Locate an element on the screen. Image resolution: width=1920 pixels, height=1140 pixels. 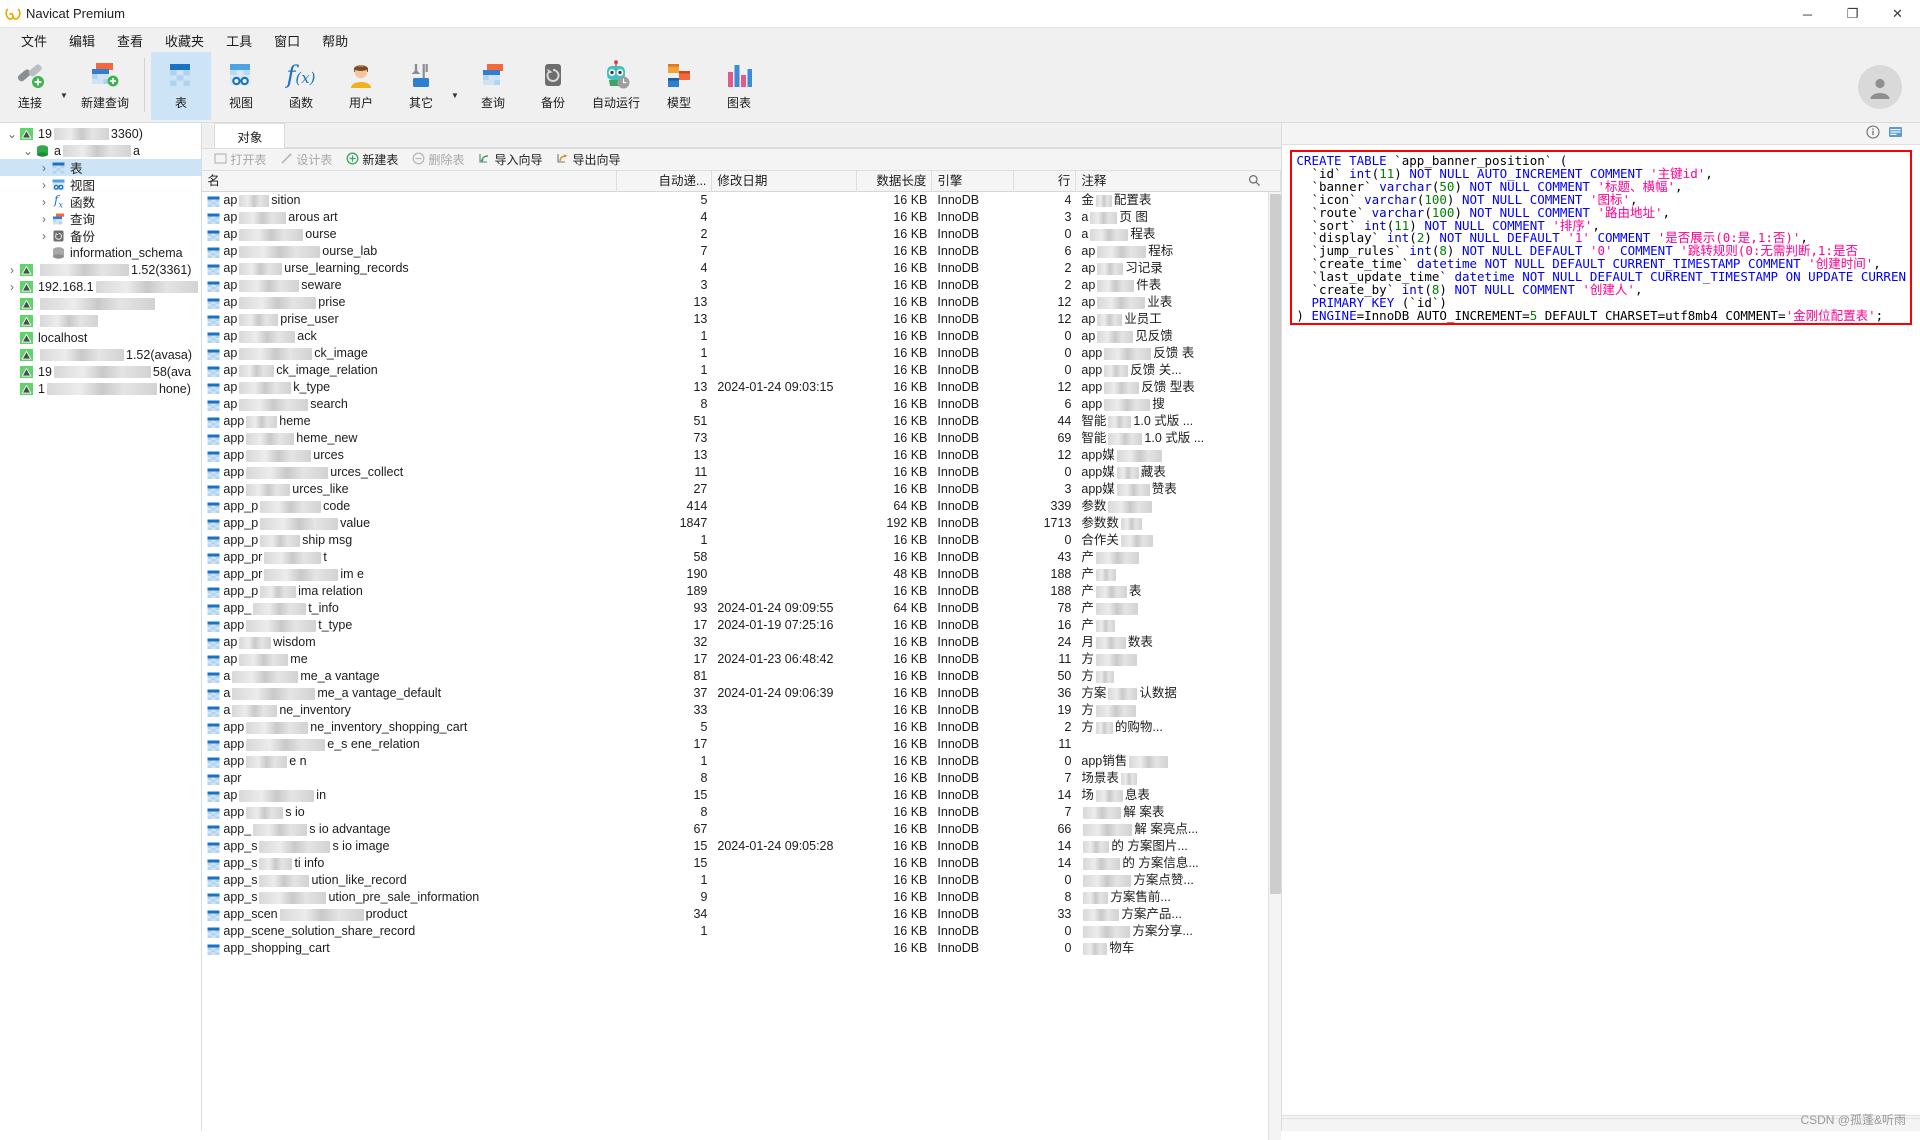
menu-help: 帮助 is located at coordinates (335, 40).